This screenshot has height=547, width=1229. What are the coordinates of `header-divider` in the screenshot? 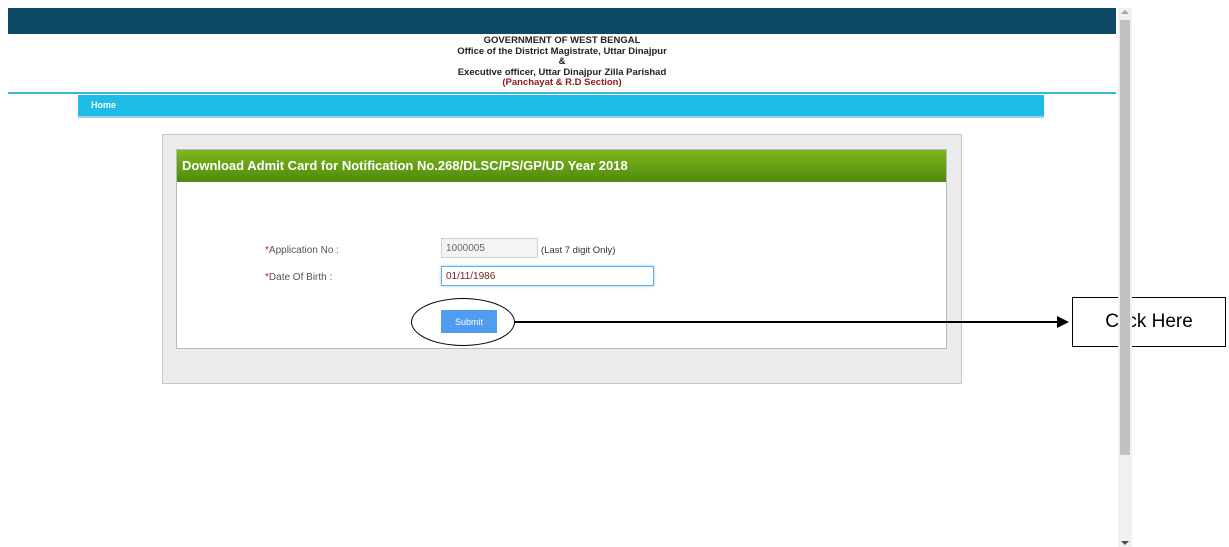 It's located at (562, 93).